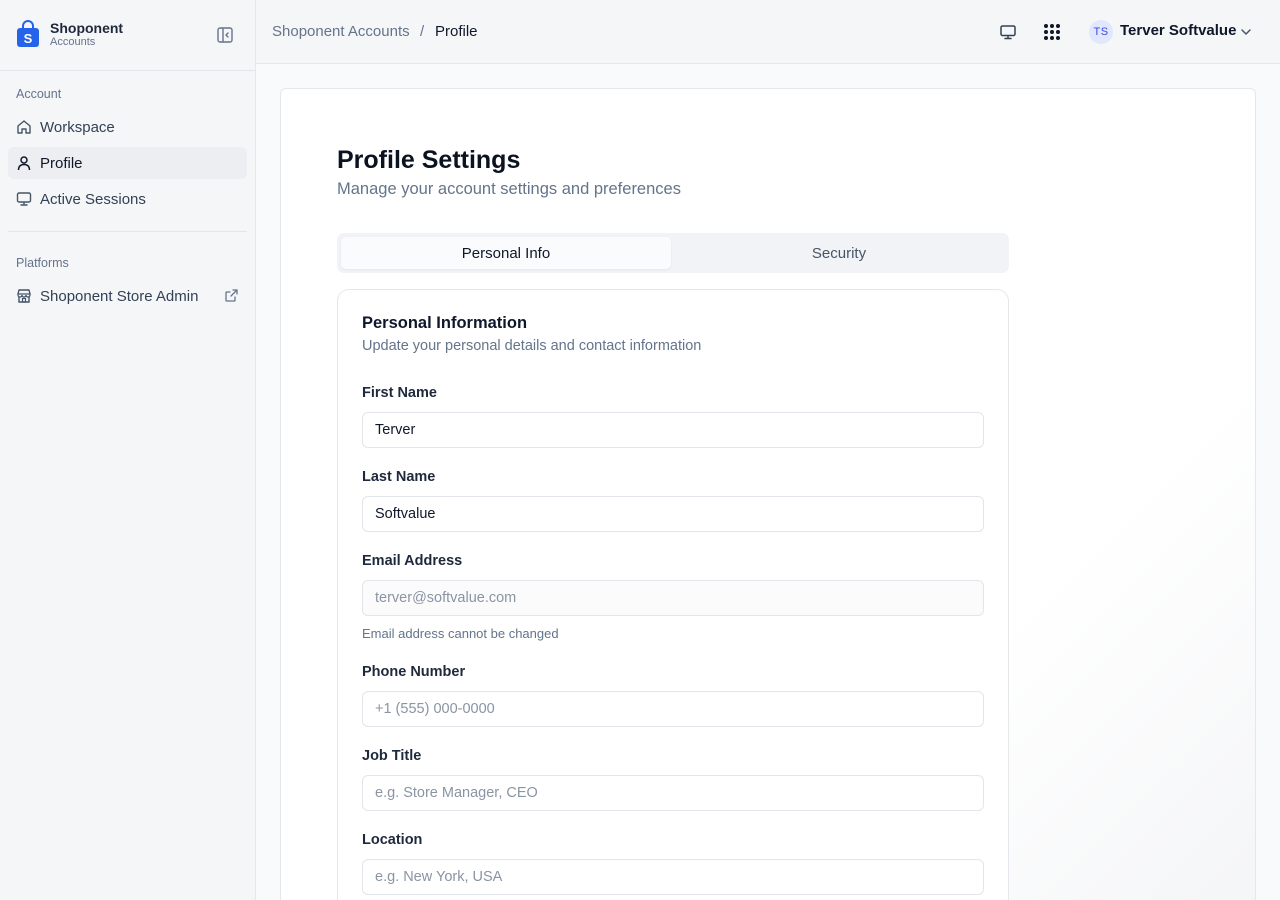 This screenshot has height=900, width=1280. I want to click on brand-subtitle: Accounts, so click(73, 42).